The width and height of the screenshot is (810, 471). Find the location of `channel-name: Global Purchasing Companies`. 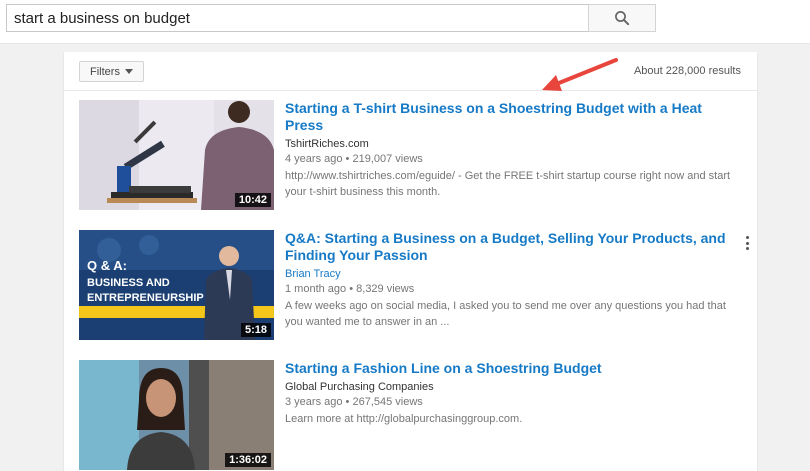

channel-name: Global Purchasing Companies is located at coordinates (514, 387).